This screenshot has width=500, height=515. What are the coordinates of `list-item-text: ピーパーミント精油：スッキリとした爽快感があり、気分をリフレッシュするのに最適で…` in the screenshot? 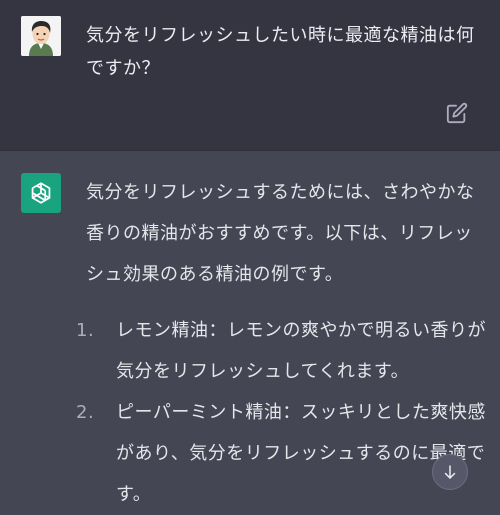 It's located at (301, 453).